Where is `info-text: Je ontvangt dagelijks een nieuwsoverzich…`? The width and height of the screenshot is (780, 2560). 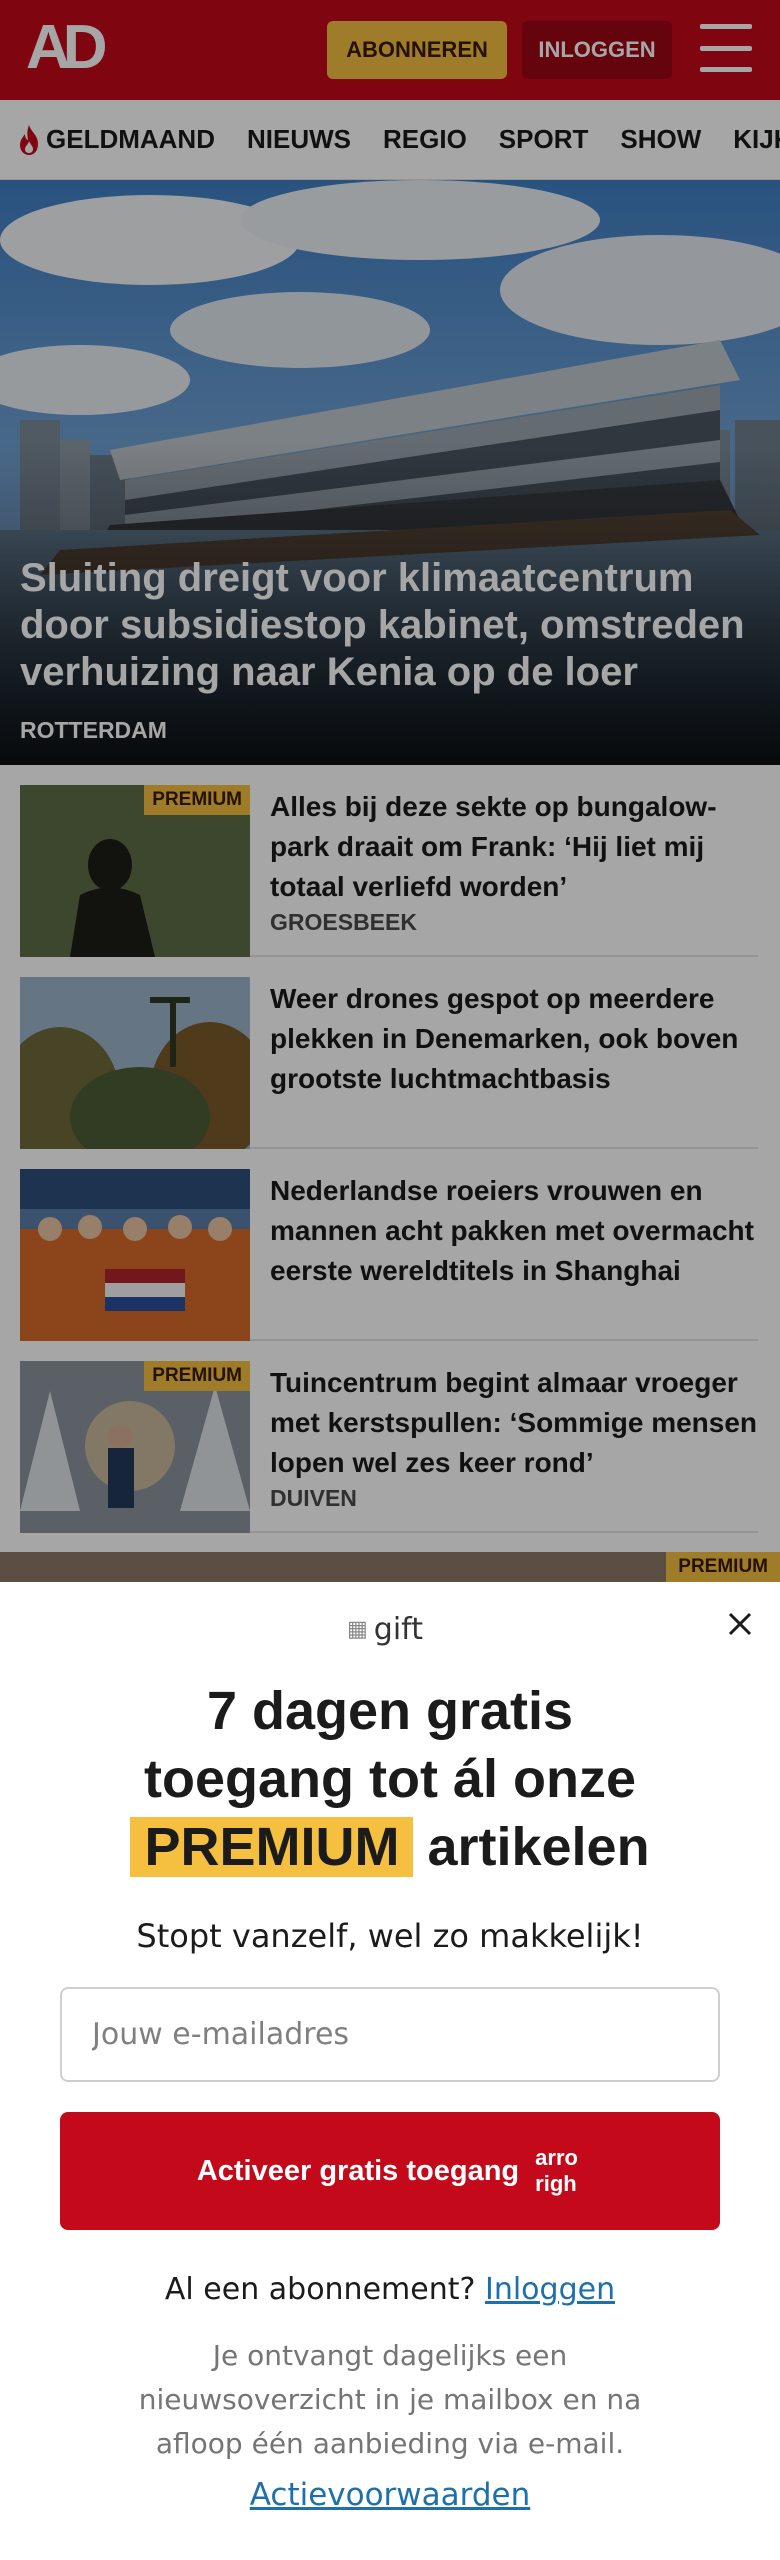 info-text: Je ontvangt dagelijks een nieuwsoverzich… is located at coordinates (390, 2399).